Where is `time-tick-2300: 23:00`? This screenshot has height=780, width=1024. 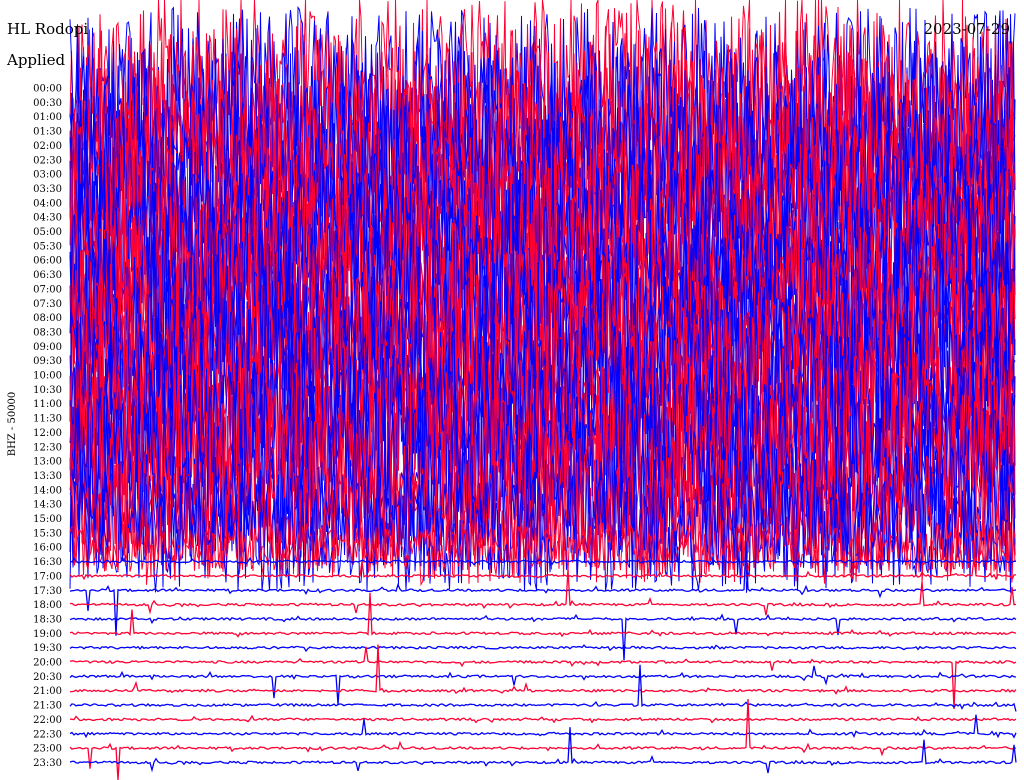
time-tick-2300: 23:00 is located at coordinates (47, 749).